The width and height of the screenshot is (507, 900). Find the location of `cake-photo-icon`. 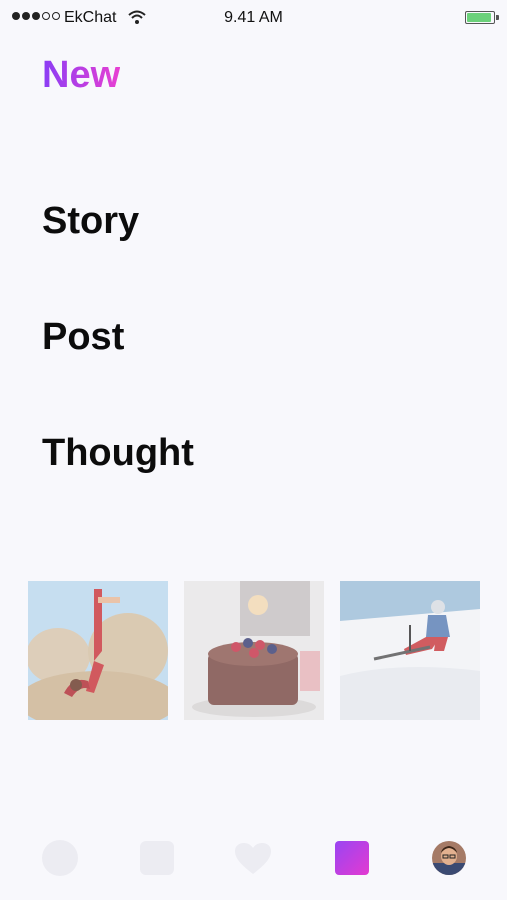

cake-photo-icon is located at coordinates (254, 650).